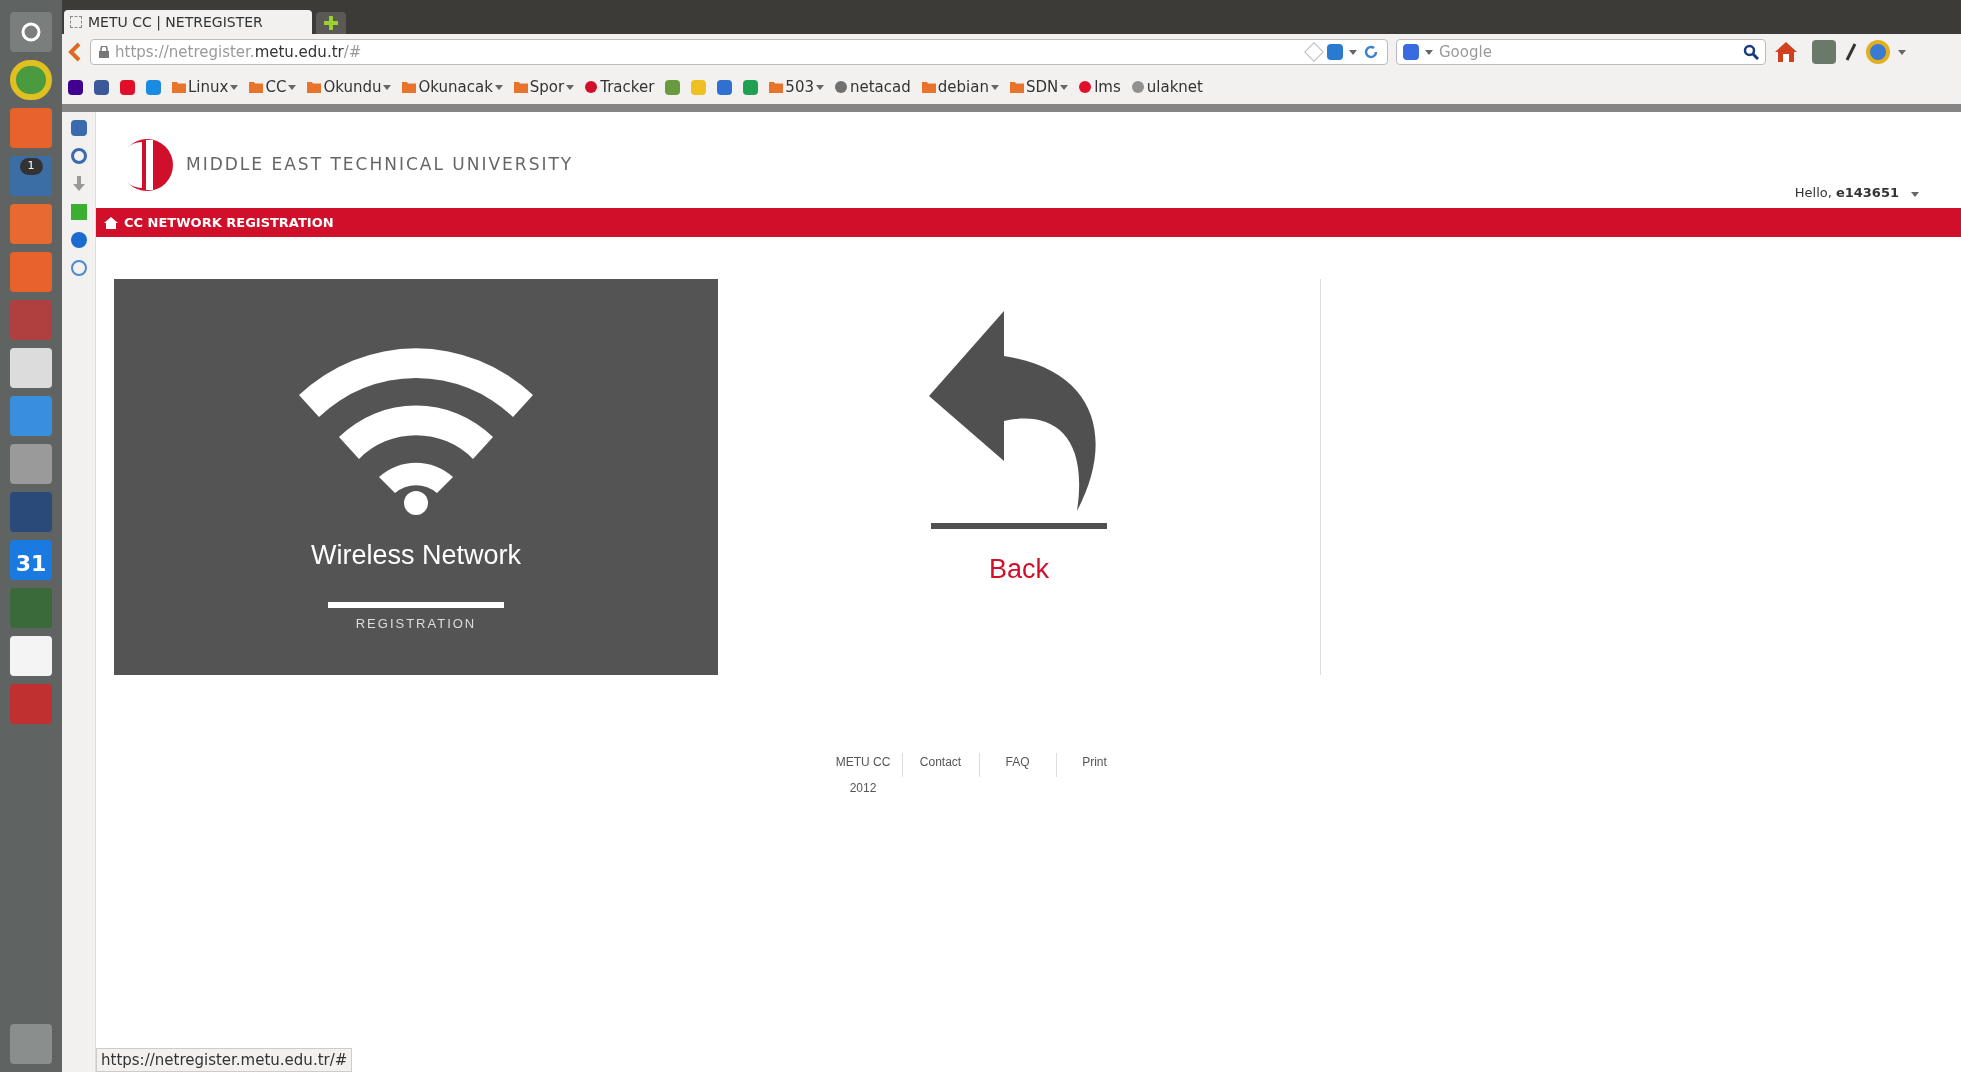  Describe the element at coordinates (380, 165) in the screenshot. I see `university-name: MIDDLE EAST TECHNICAL UNIVERSITY` at that location.